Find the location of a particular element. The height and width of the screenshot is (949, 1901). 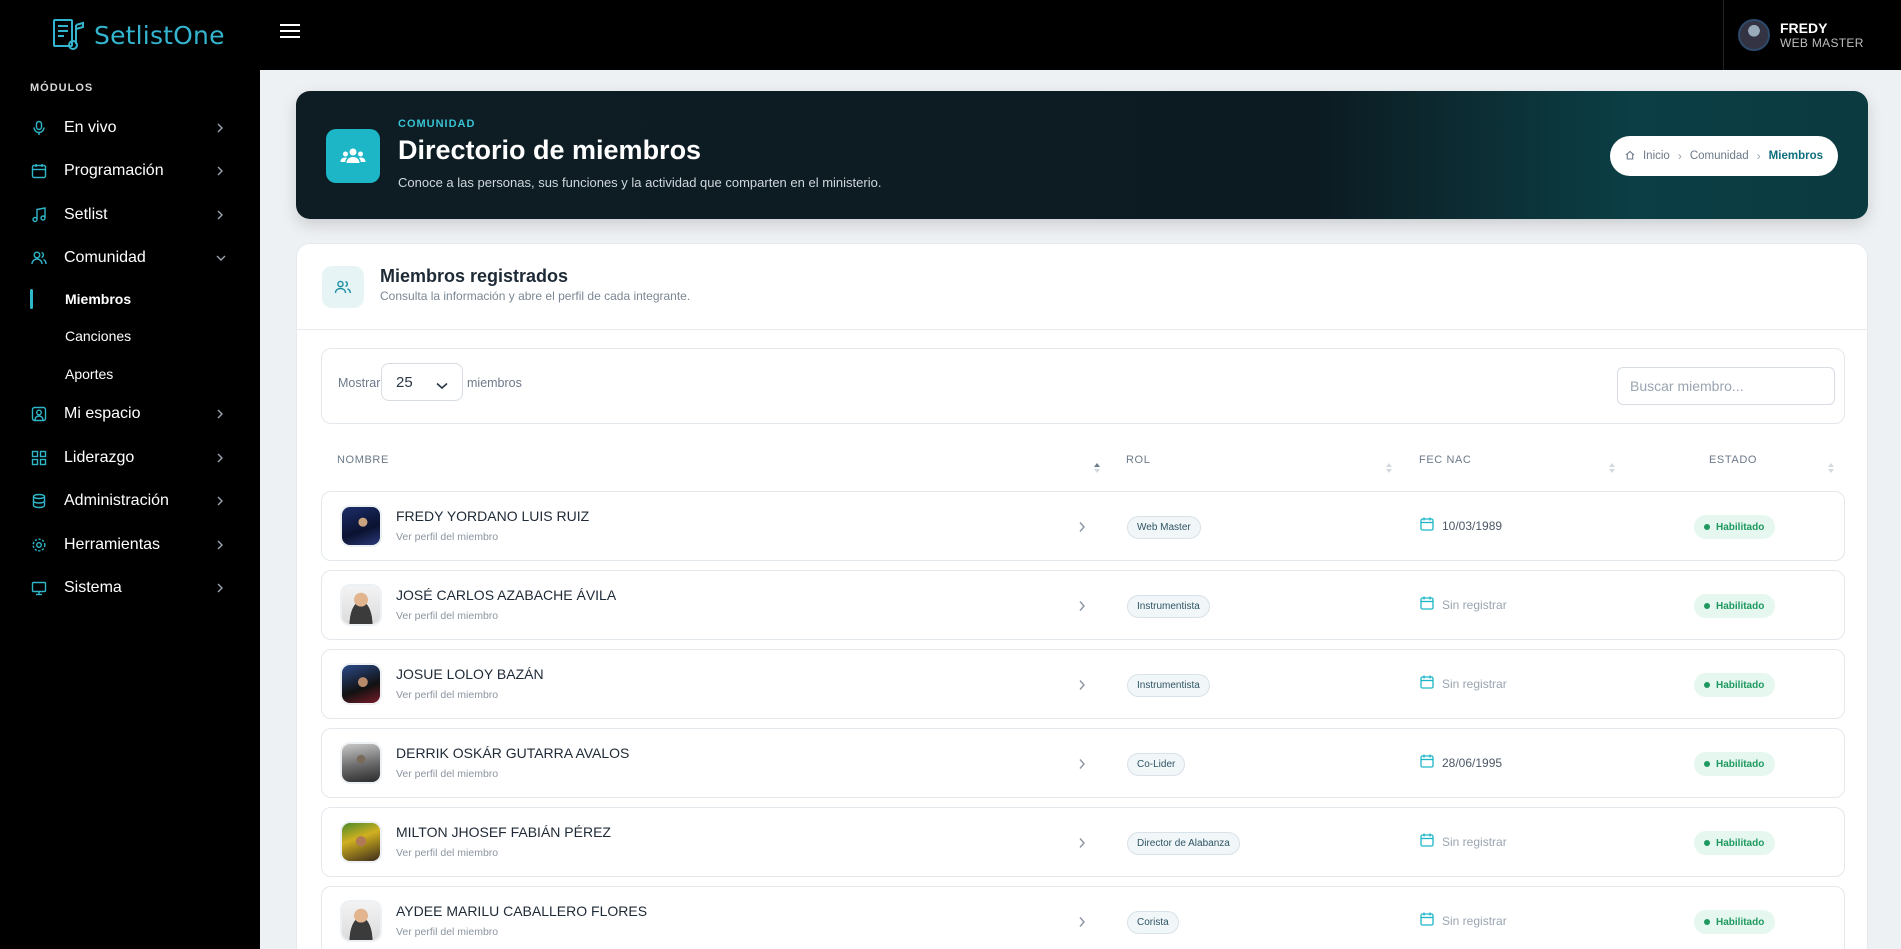

sidebar-item-administracion: Administración is located at coordinates (130, 502).